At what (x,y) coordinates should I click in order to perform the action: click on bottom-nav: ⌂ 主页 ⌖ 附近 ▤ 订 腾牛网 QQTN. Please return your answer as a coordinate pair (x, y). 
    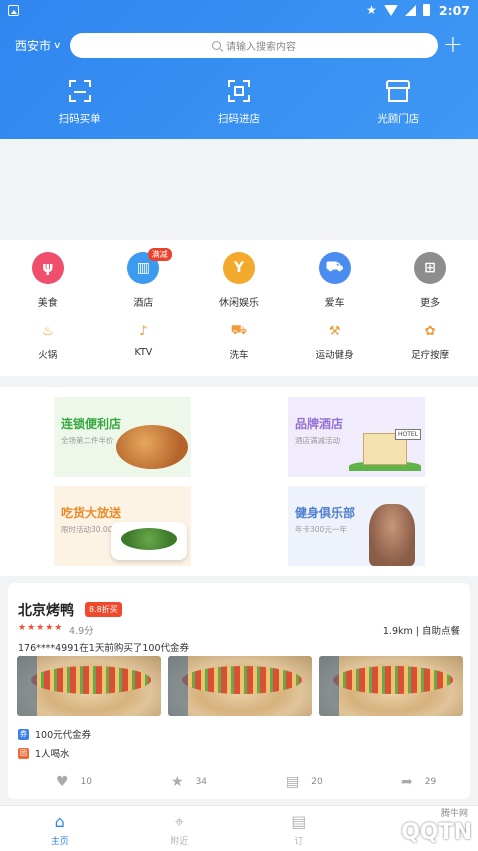
    Looking at the image, I should click on (239, 828).